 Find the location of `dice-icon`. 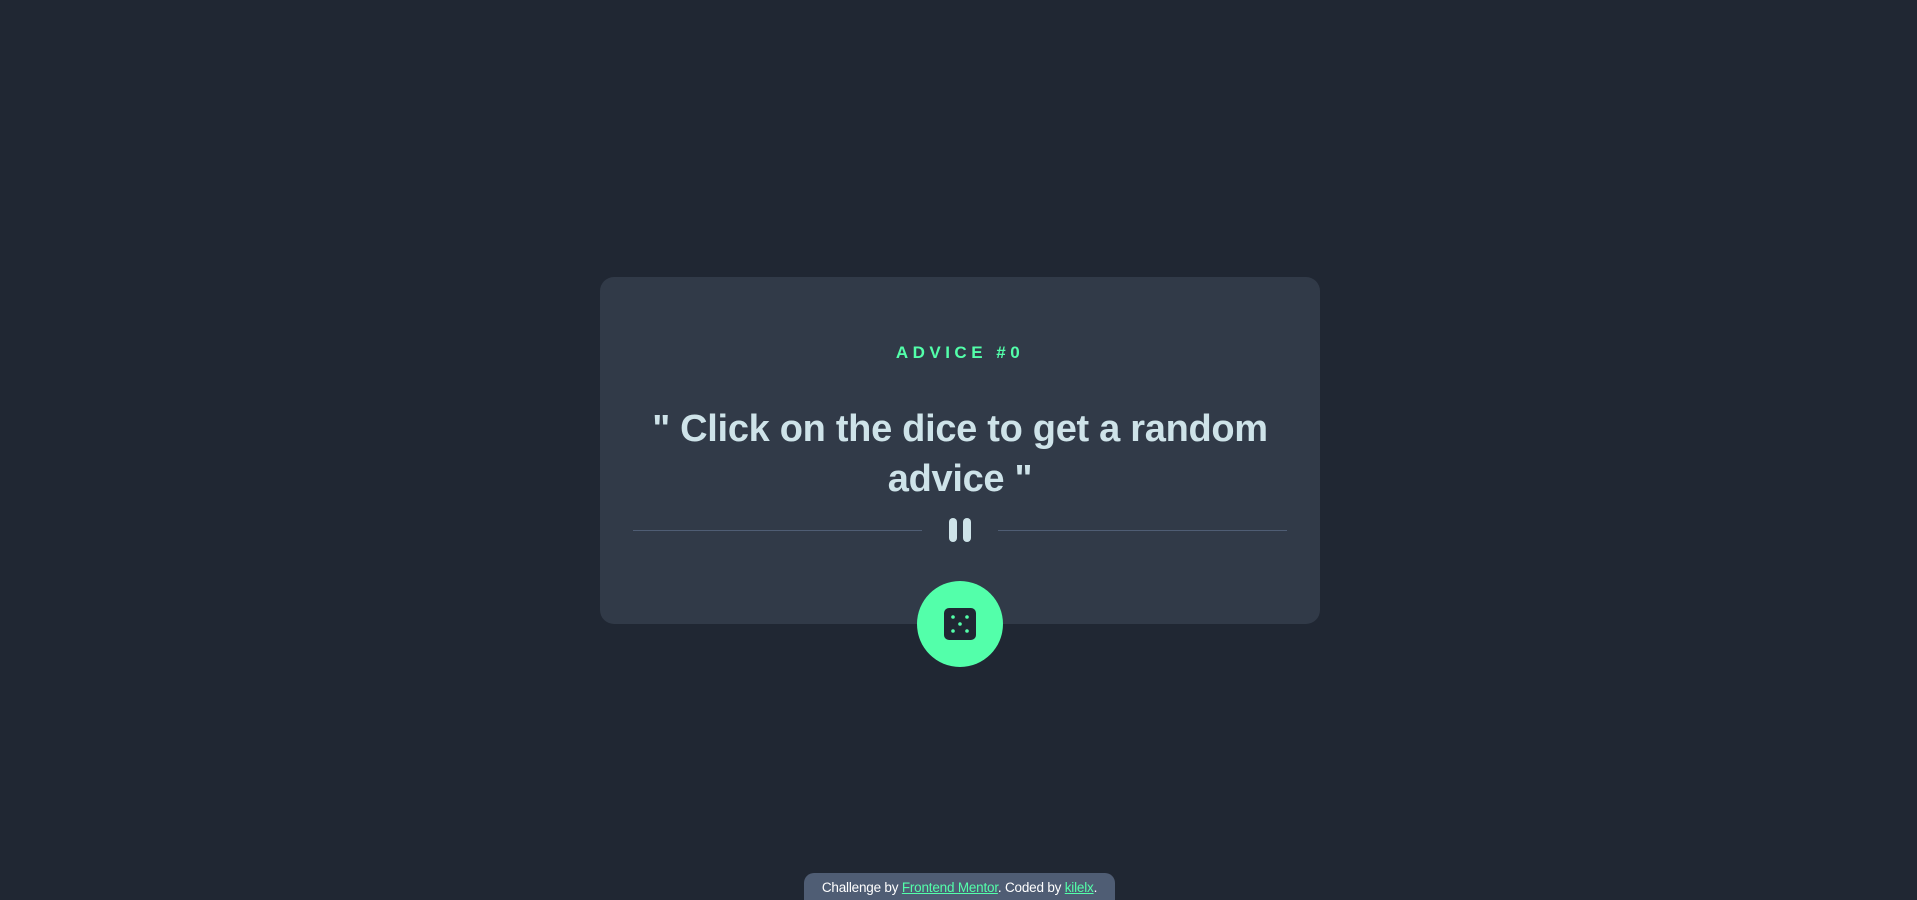

dice-icon is located at coordinates (960, 624).